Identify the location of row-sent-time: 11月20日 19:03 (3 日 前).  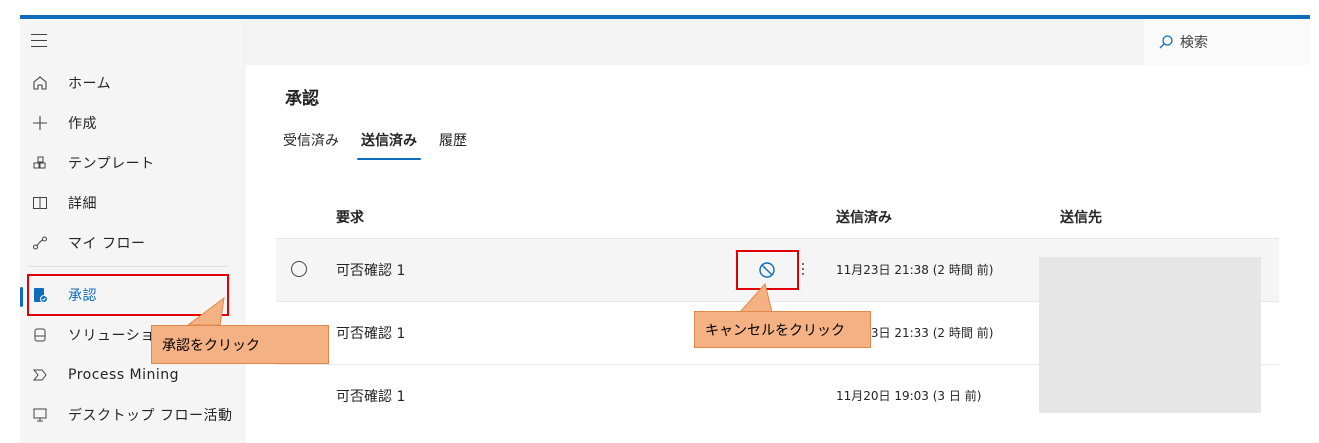
(909, 396).